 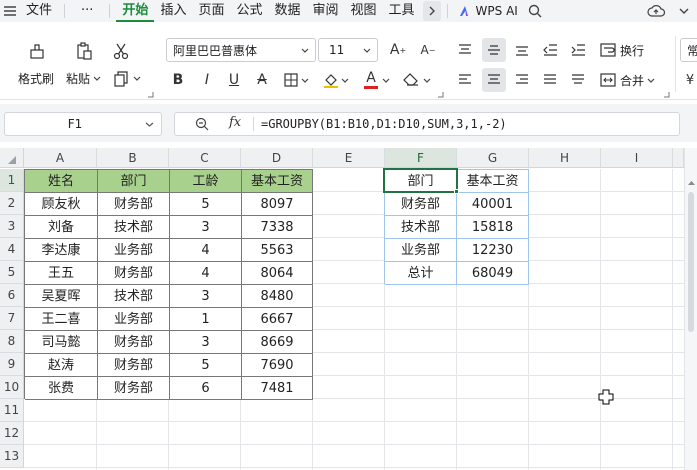 I want to click on tab-tools: 工具, so click(x=402, y=11).